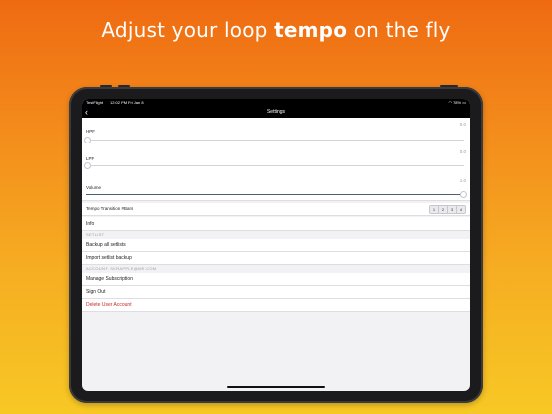  I want to click on account-section-header: ACCOUNT: SKRAPPLE@ME.COM, so click(121, 268).